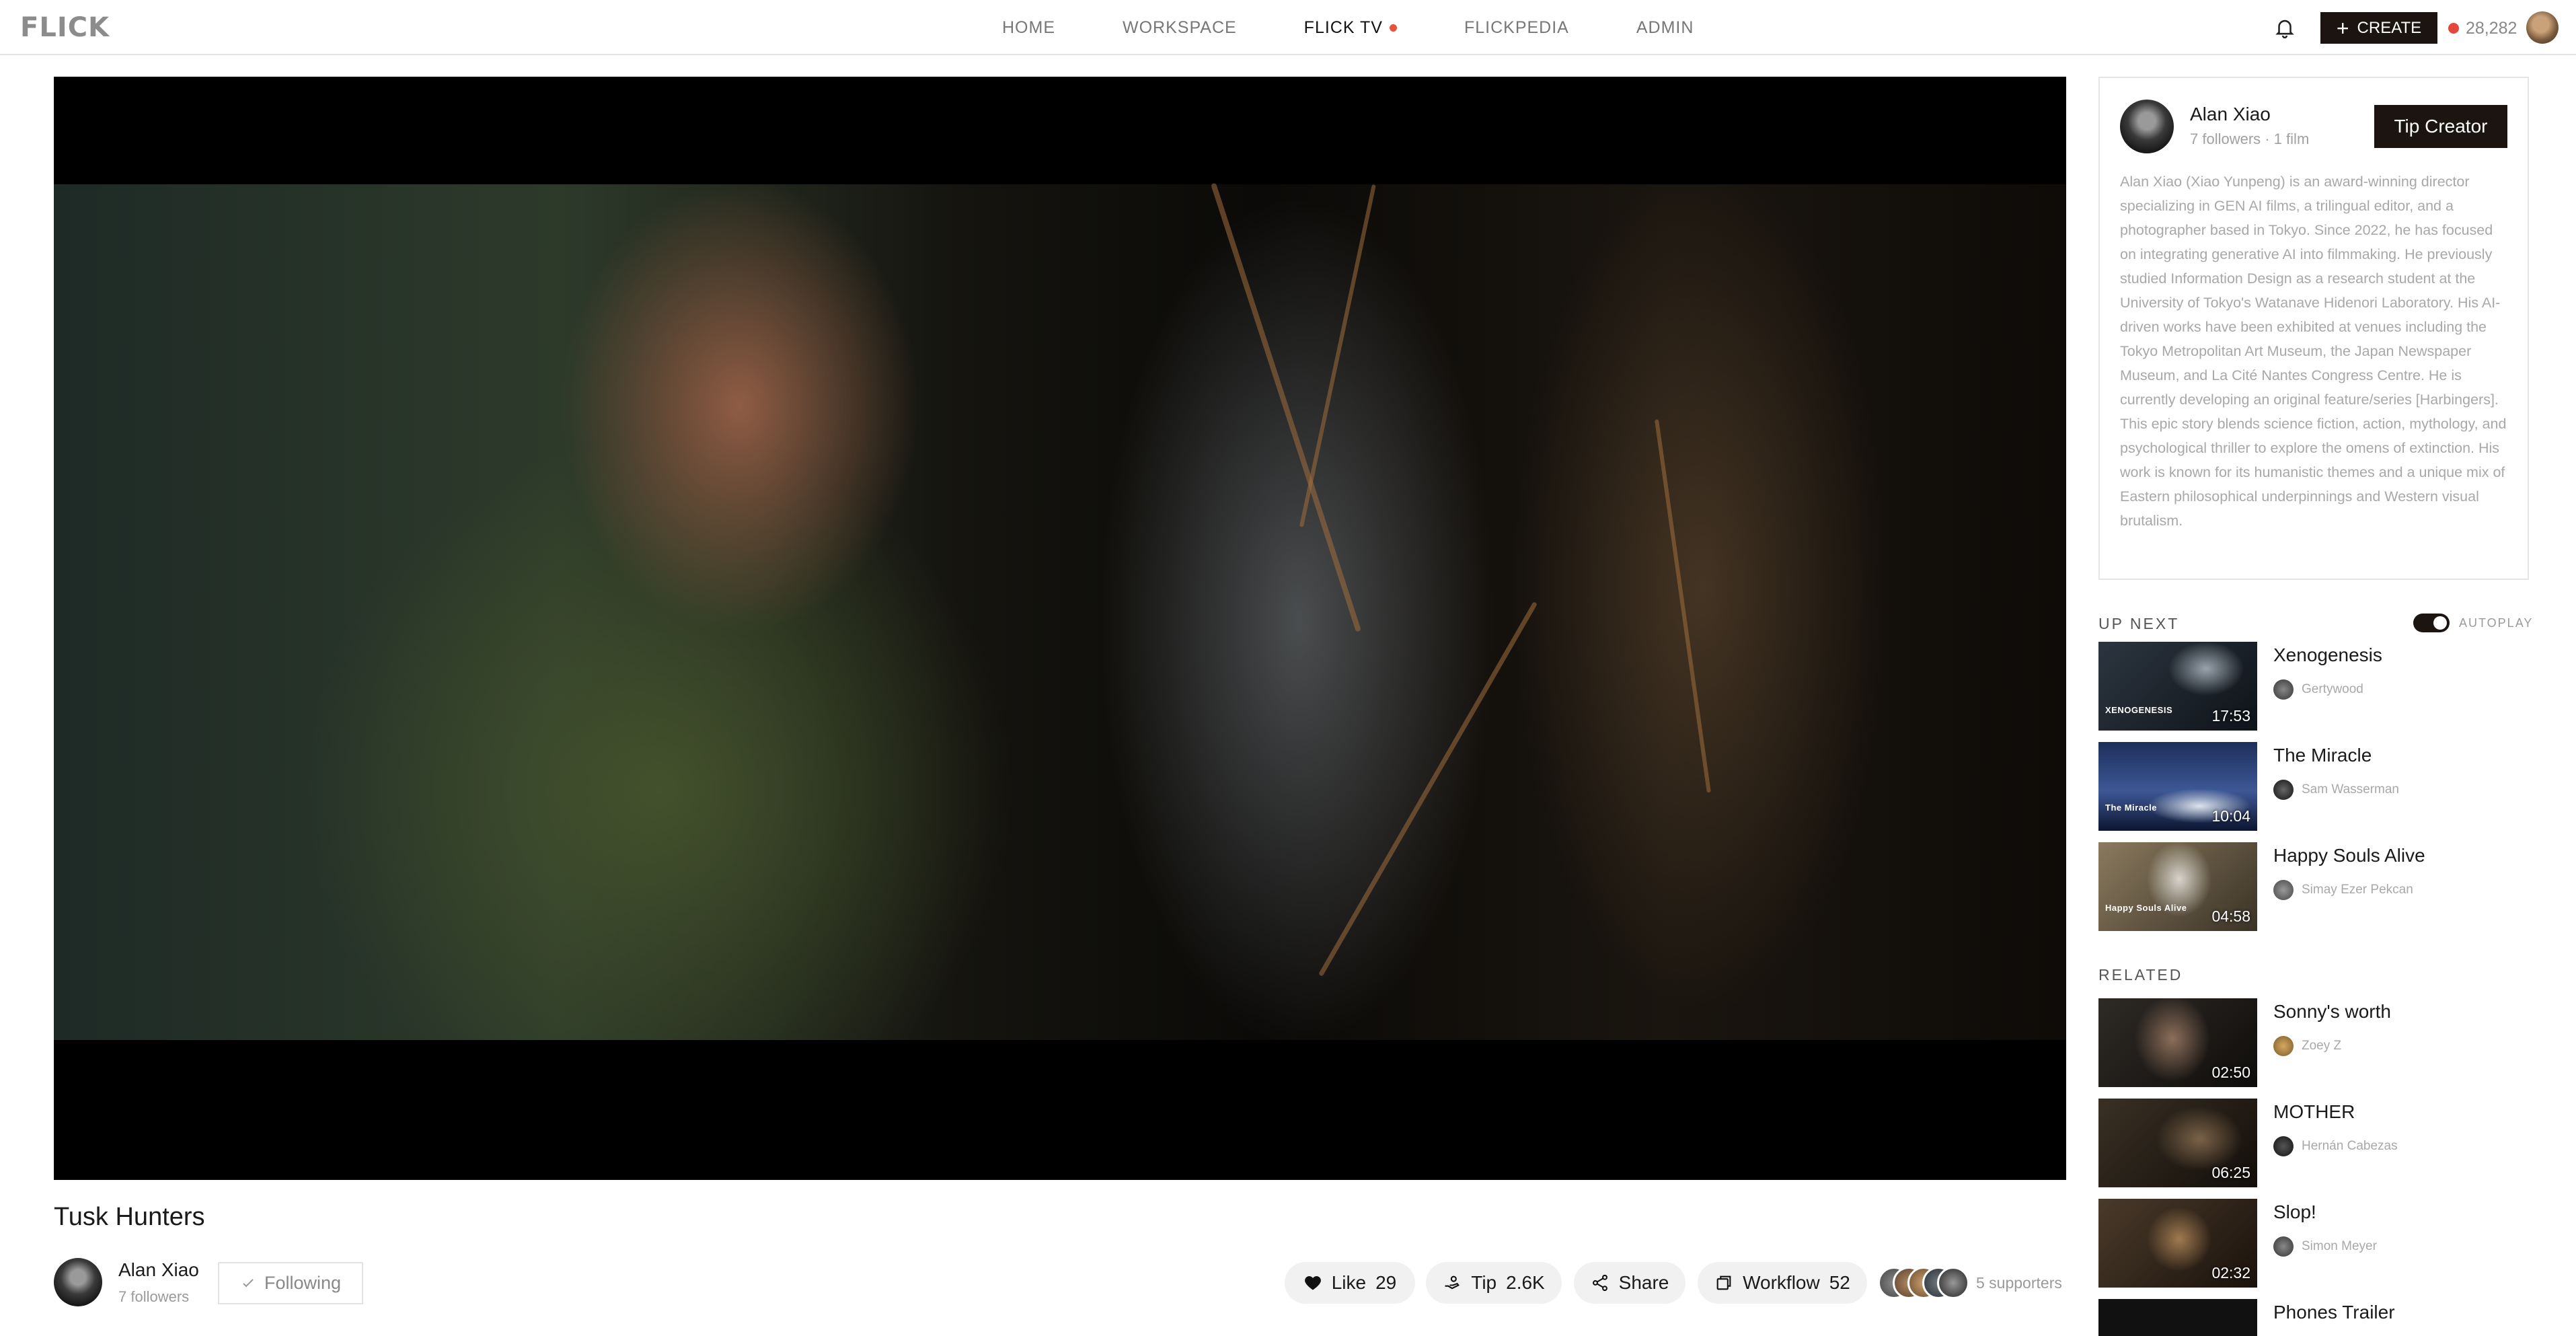  I want to click on video-duration: 10:04, so click(2230, 816).